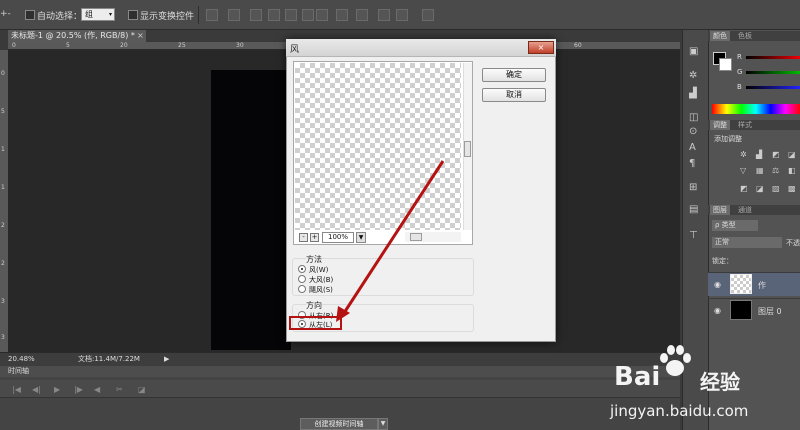 This screenshot has width=800, height=430. I want to click on distribute-top-icon, so click(322, 15).